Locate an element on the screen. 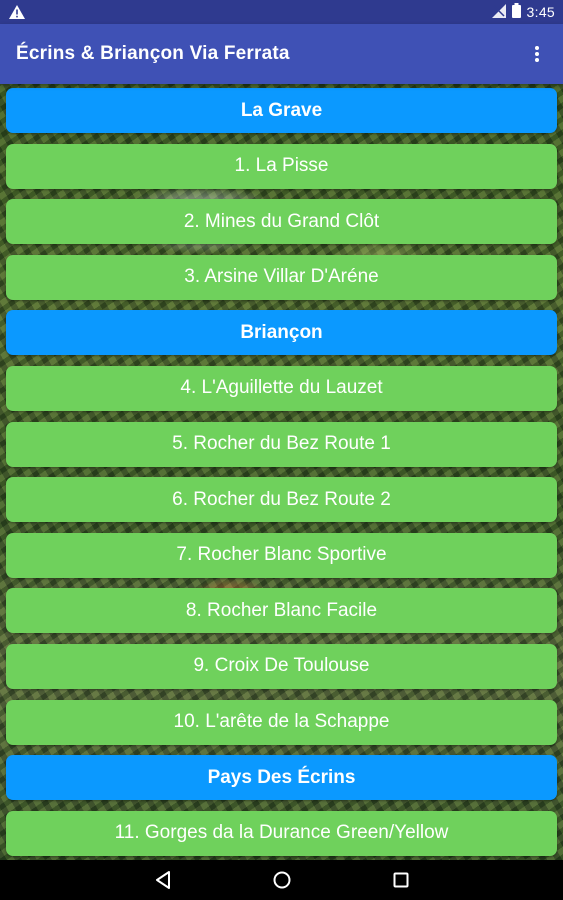 The image size is (563, 900). route-item: 6. Rocher du Bez Route 2 is located at coordinates (281, 500).